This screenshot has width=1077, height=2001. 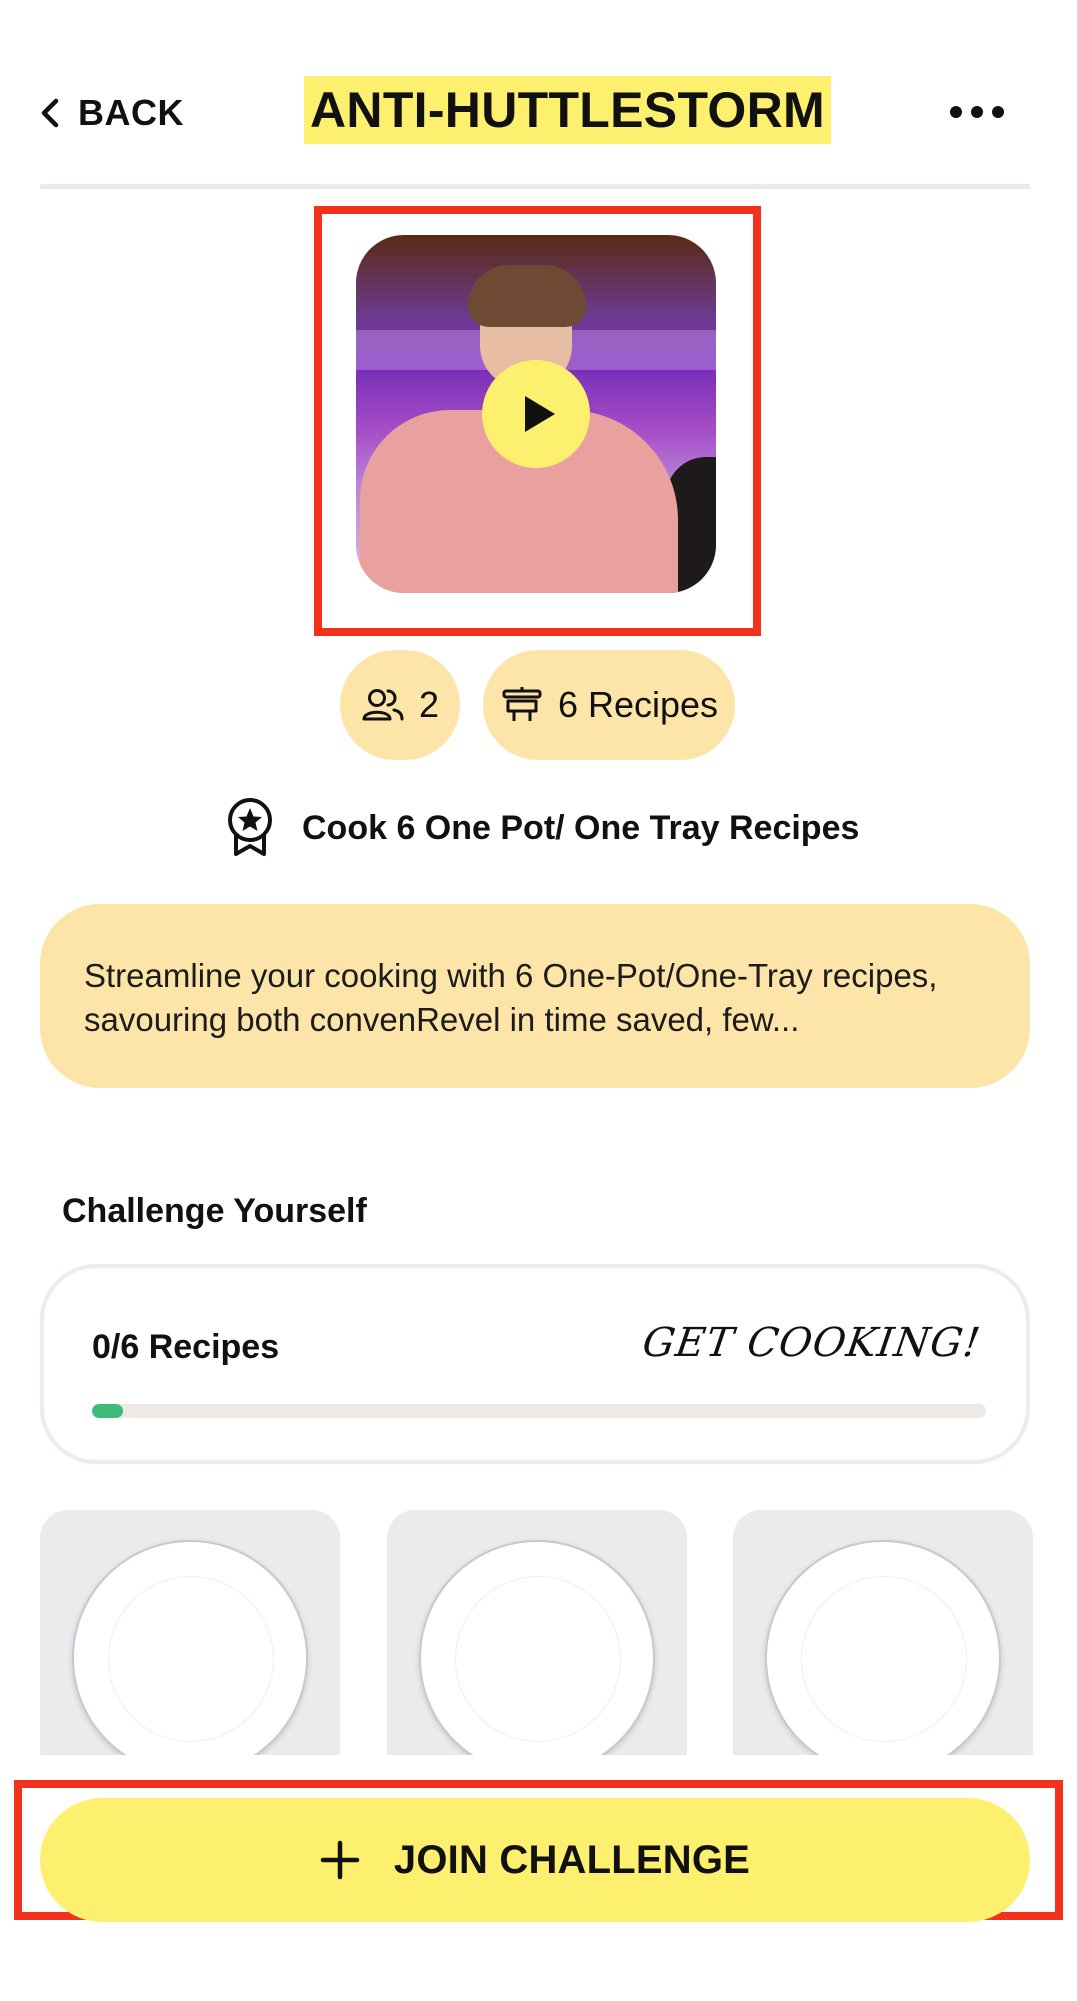 What do you see at coordinates (429, 704) in the screenshot?
I see `members-count: 2` at bounding box center [429, 704].